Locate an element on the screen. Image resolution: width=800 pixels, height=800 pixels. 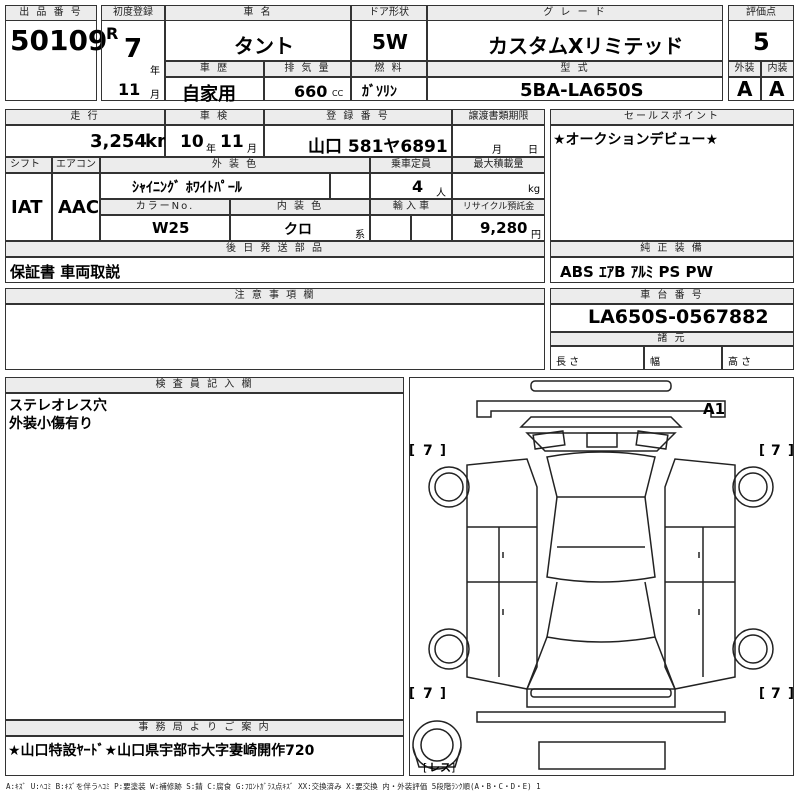
tire-mark-front-right: 7 is located at coordinates (776, 451).